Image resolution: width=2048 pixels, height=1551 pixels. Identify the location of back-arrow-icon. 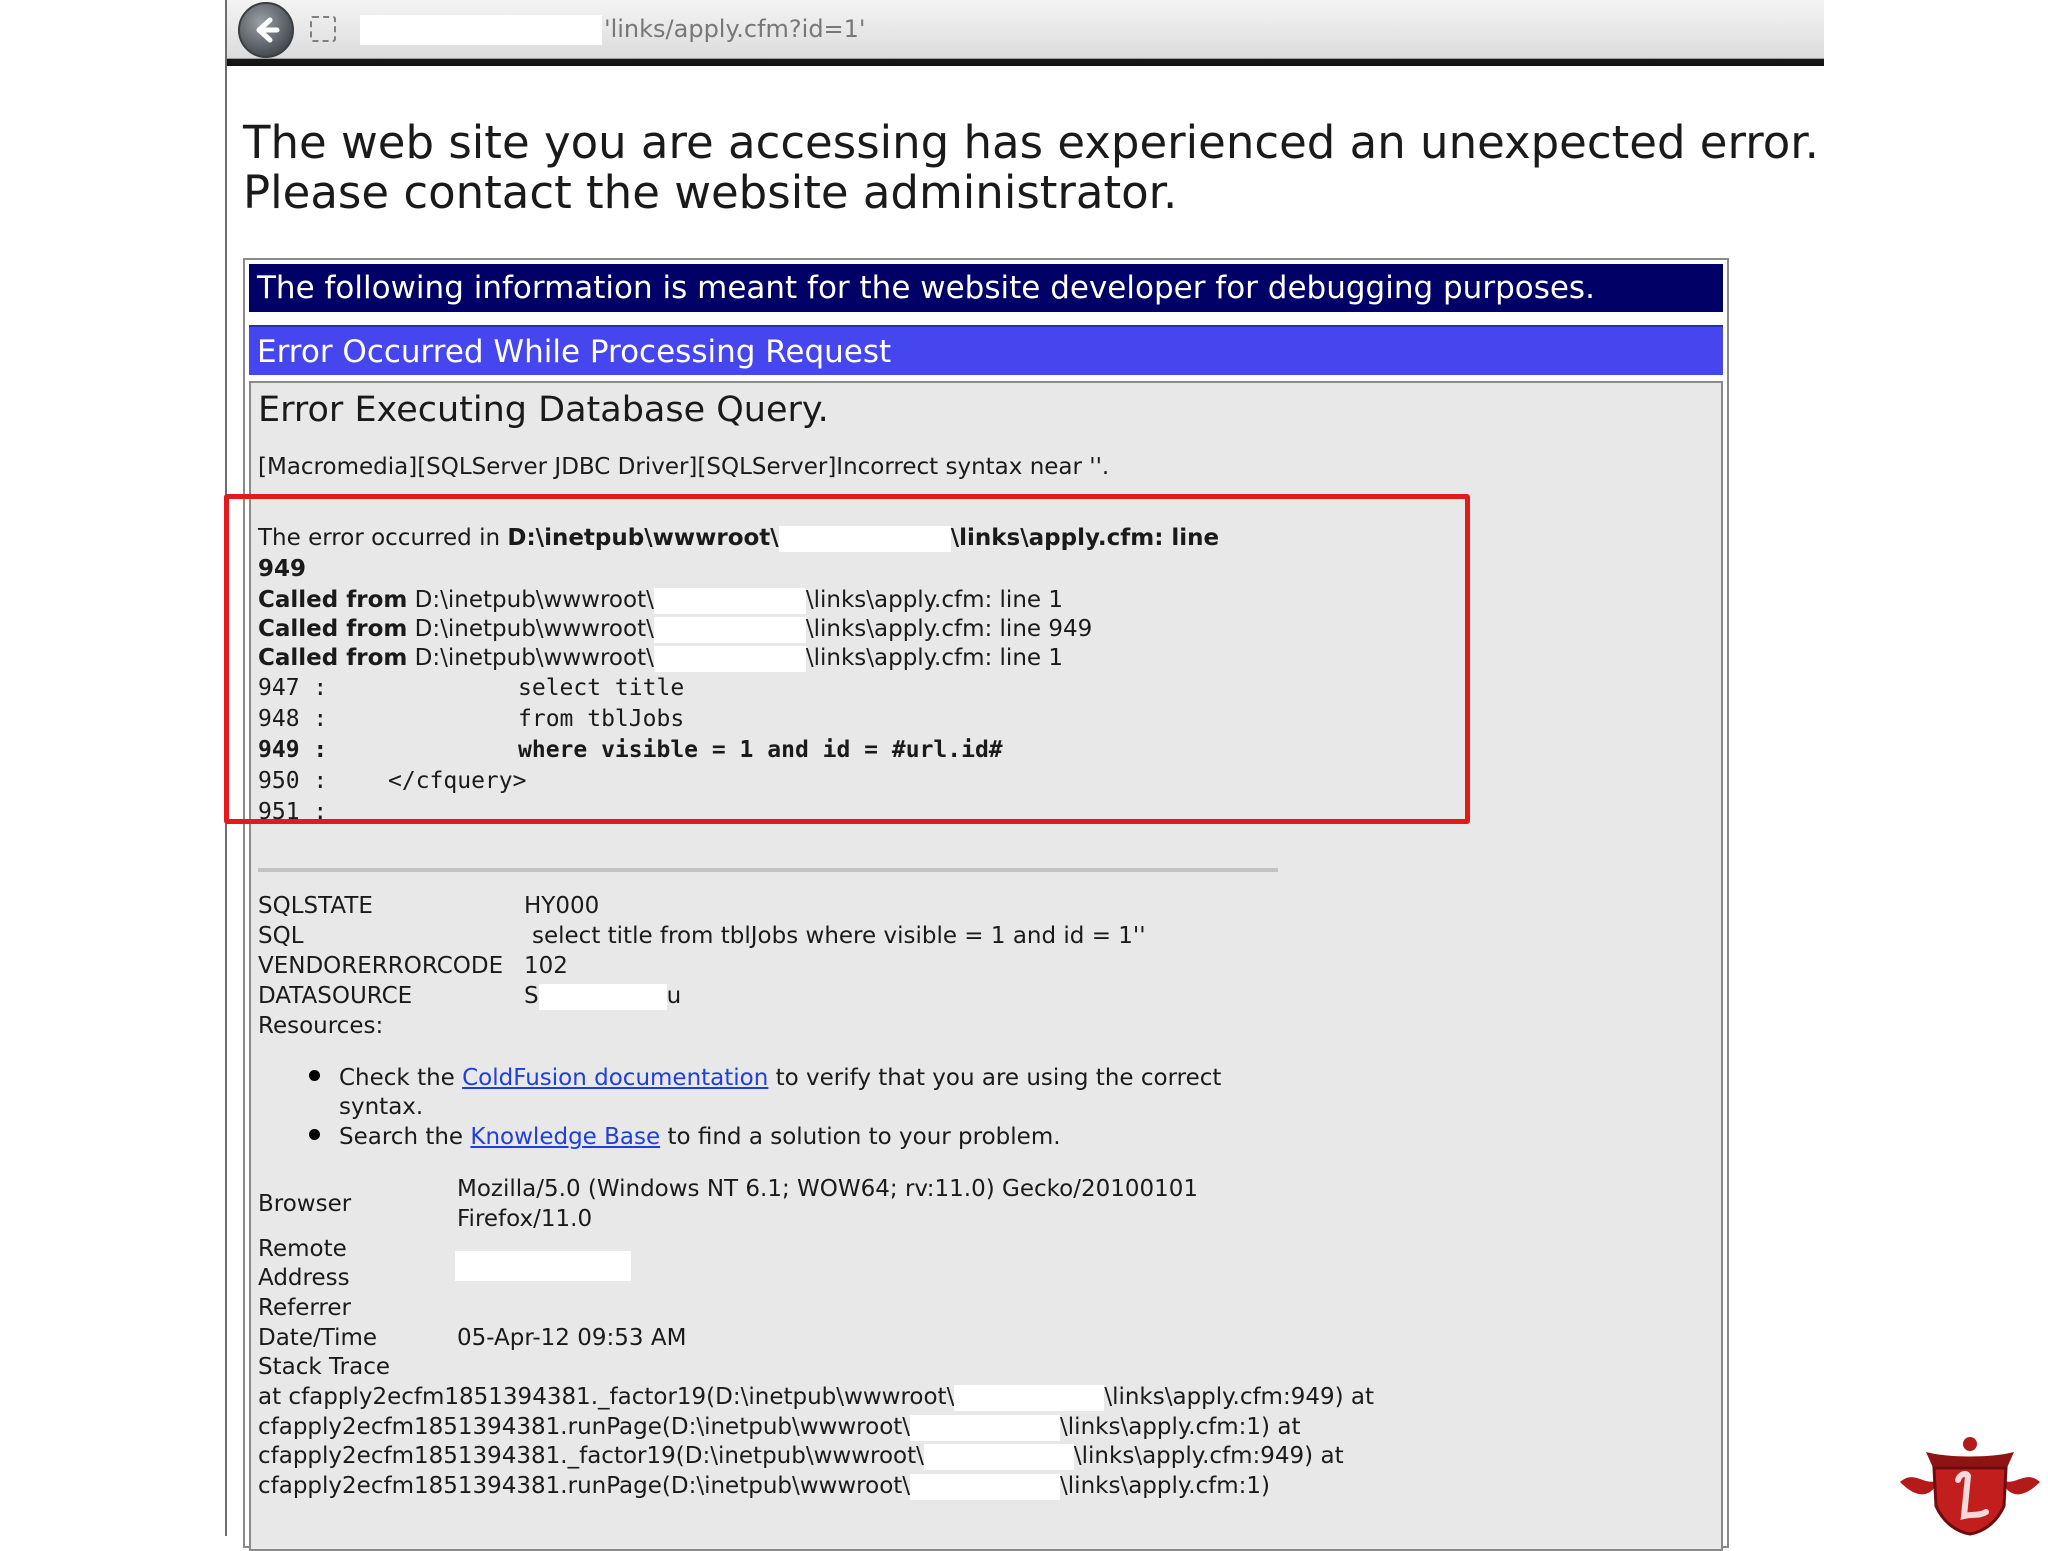
(268, 30).